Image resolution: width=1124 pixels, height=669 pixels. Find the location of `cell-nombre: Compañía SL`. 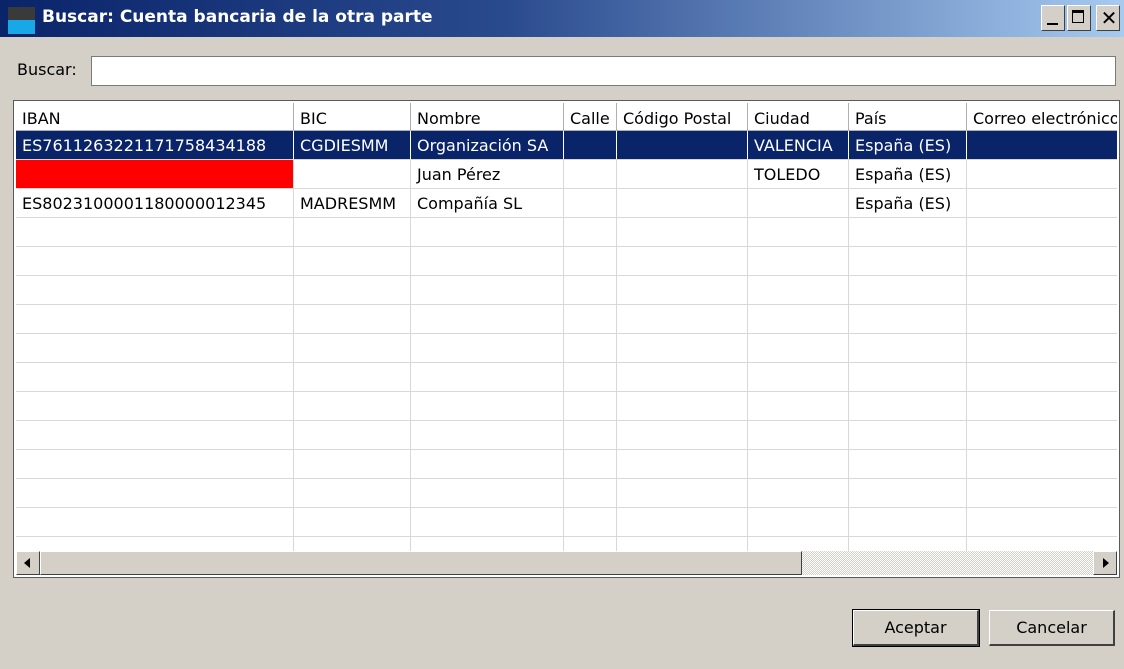

cell-nombre: Compañía SL is located at coordinates (487, 203).